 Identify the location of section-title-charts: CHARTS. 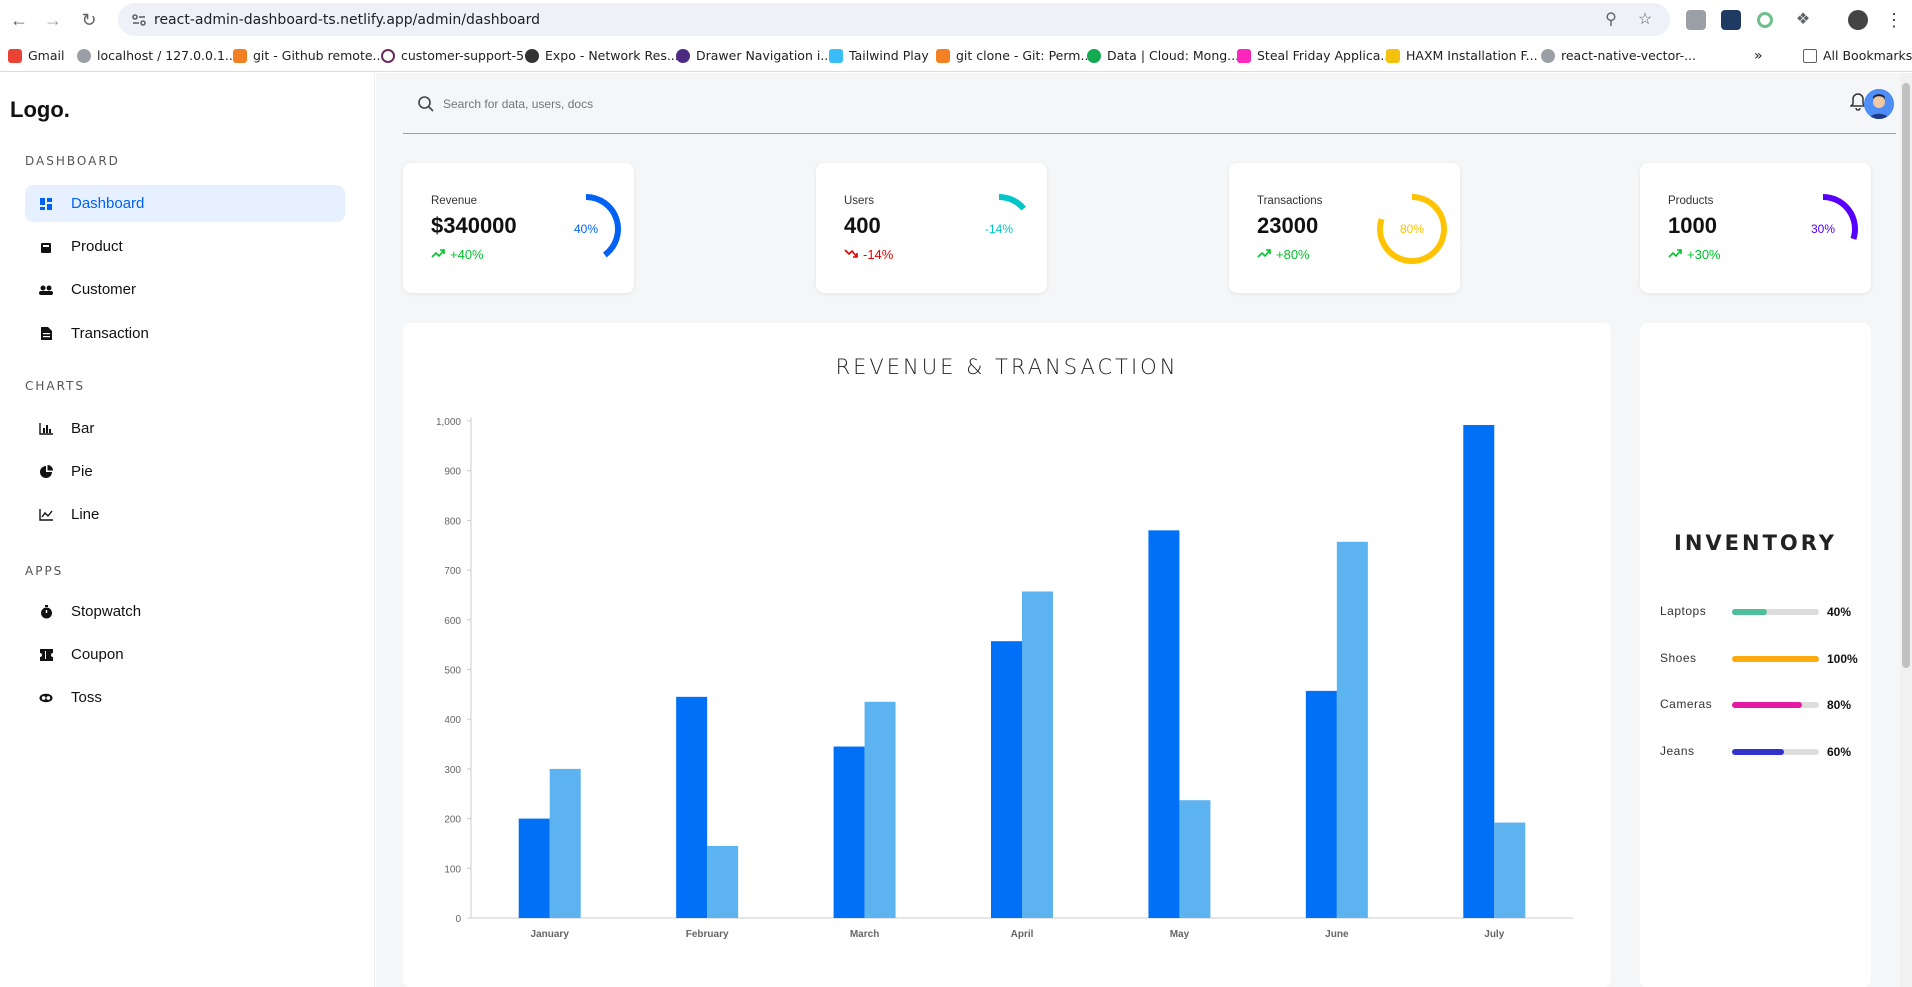
(55, 386).